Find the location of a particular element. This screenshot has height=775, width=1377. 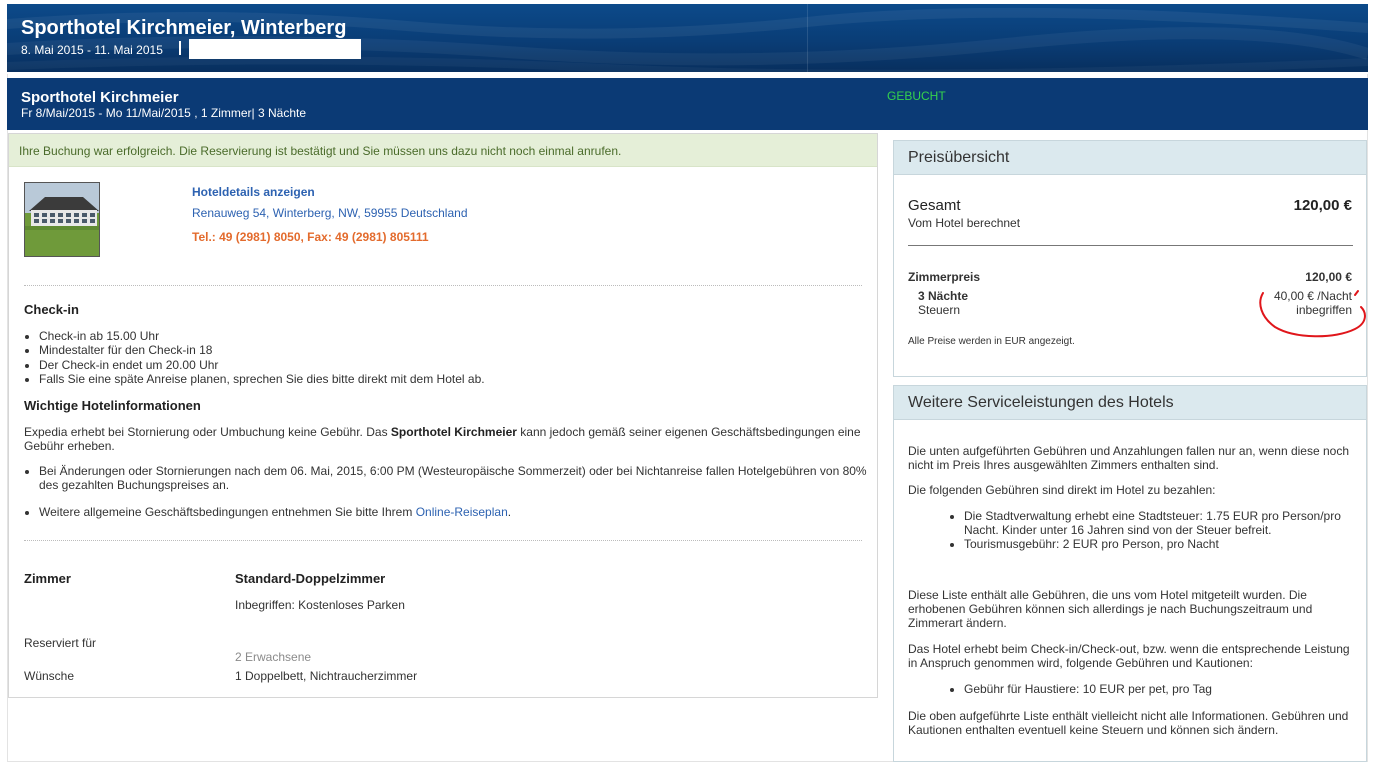

separator is located at coordinates (180, 48).